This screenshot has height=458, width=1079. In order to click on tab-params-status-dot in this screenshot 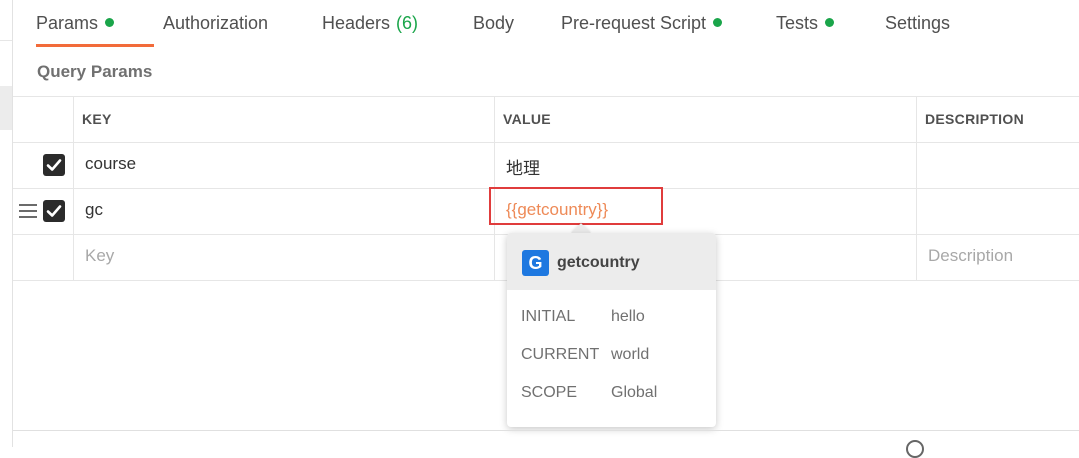, I will do `click(110, 22)`.